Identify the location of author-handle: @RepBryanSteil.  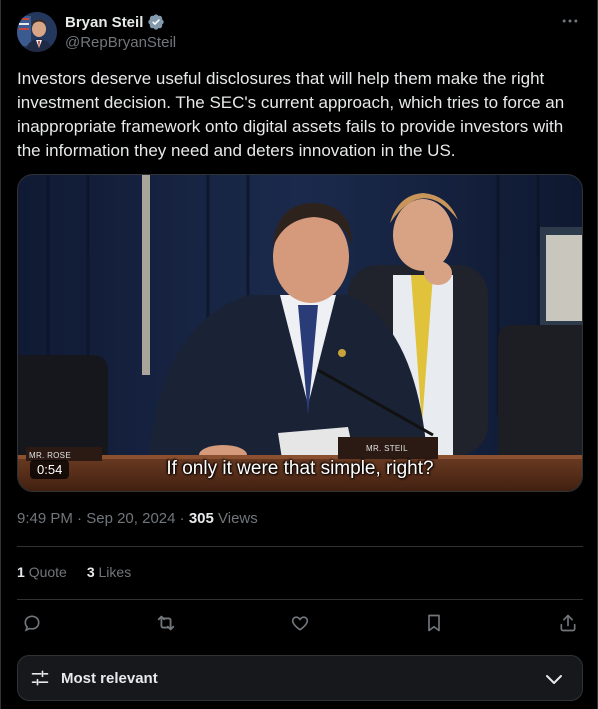
(120, 42).